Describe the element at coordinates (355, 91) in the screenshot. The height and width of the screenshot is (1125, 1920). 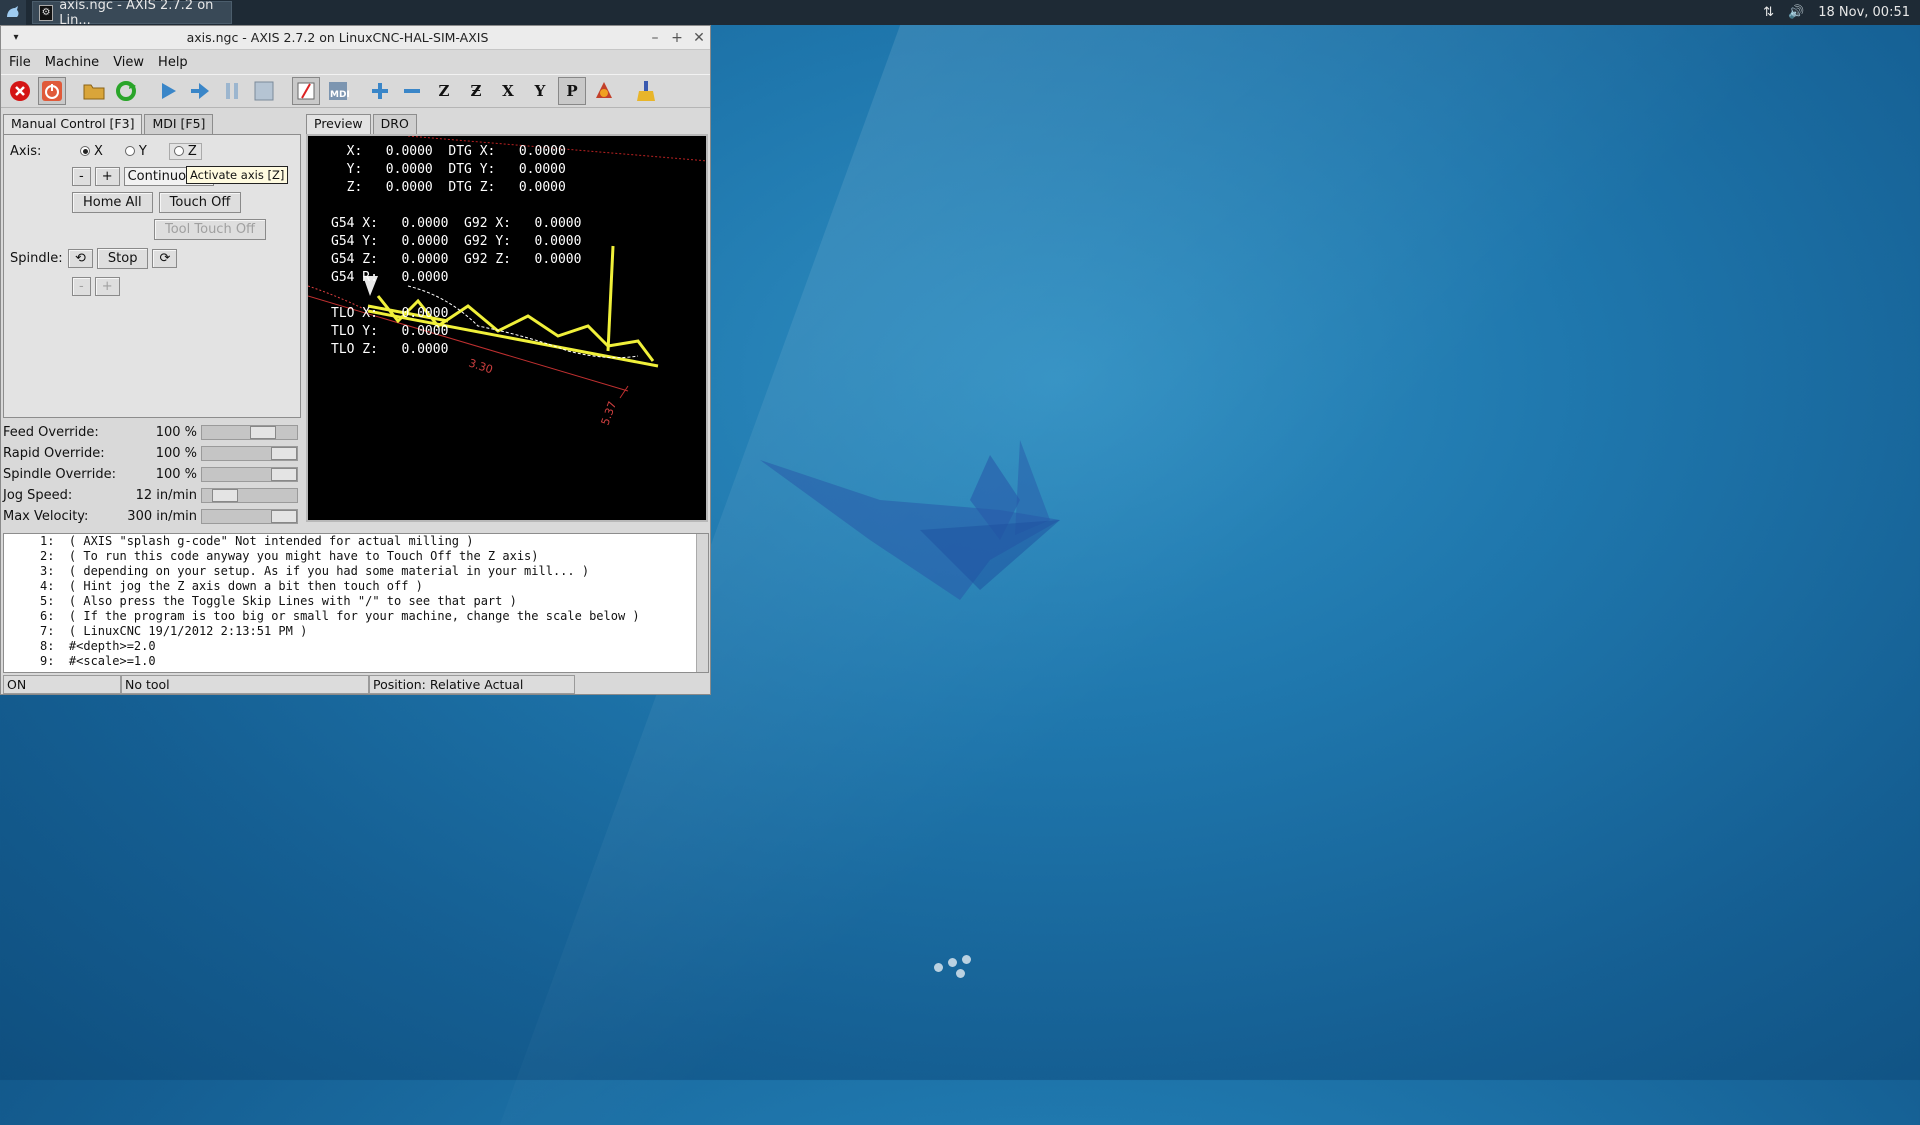
I see `toolbar: MDI Z Ƶ X Y P` at that location.